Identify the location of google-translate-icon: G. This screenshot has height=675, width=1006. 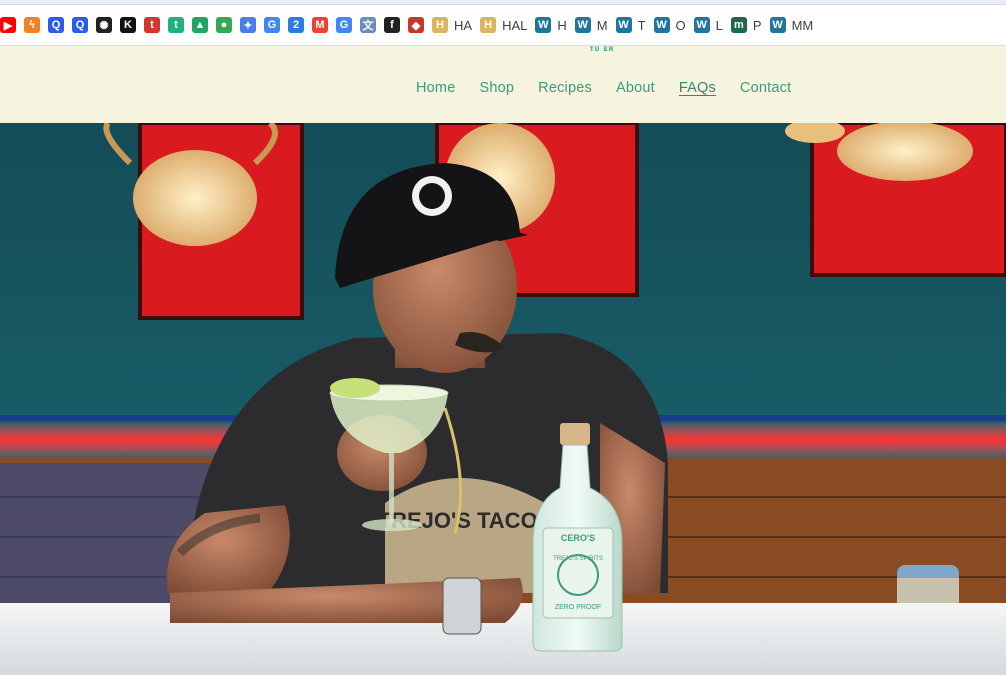
(344, 25).